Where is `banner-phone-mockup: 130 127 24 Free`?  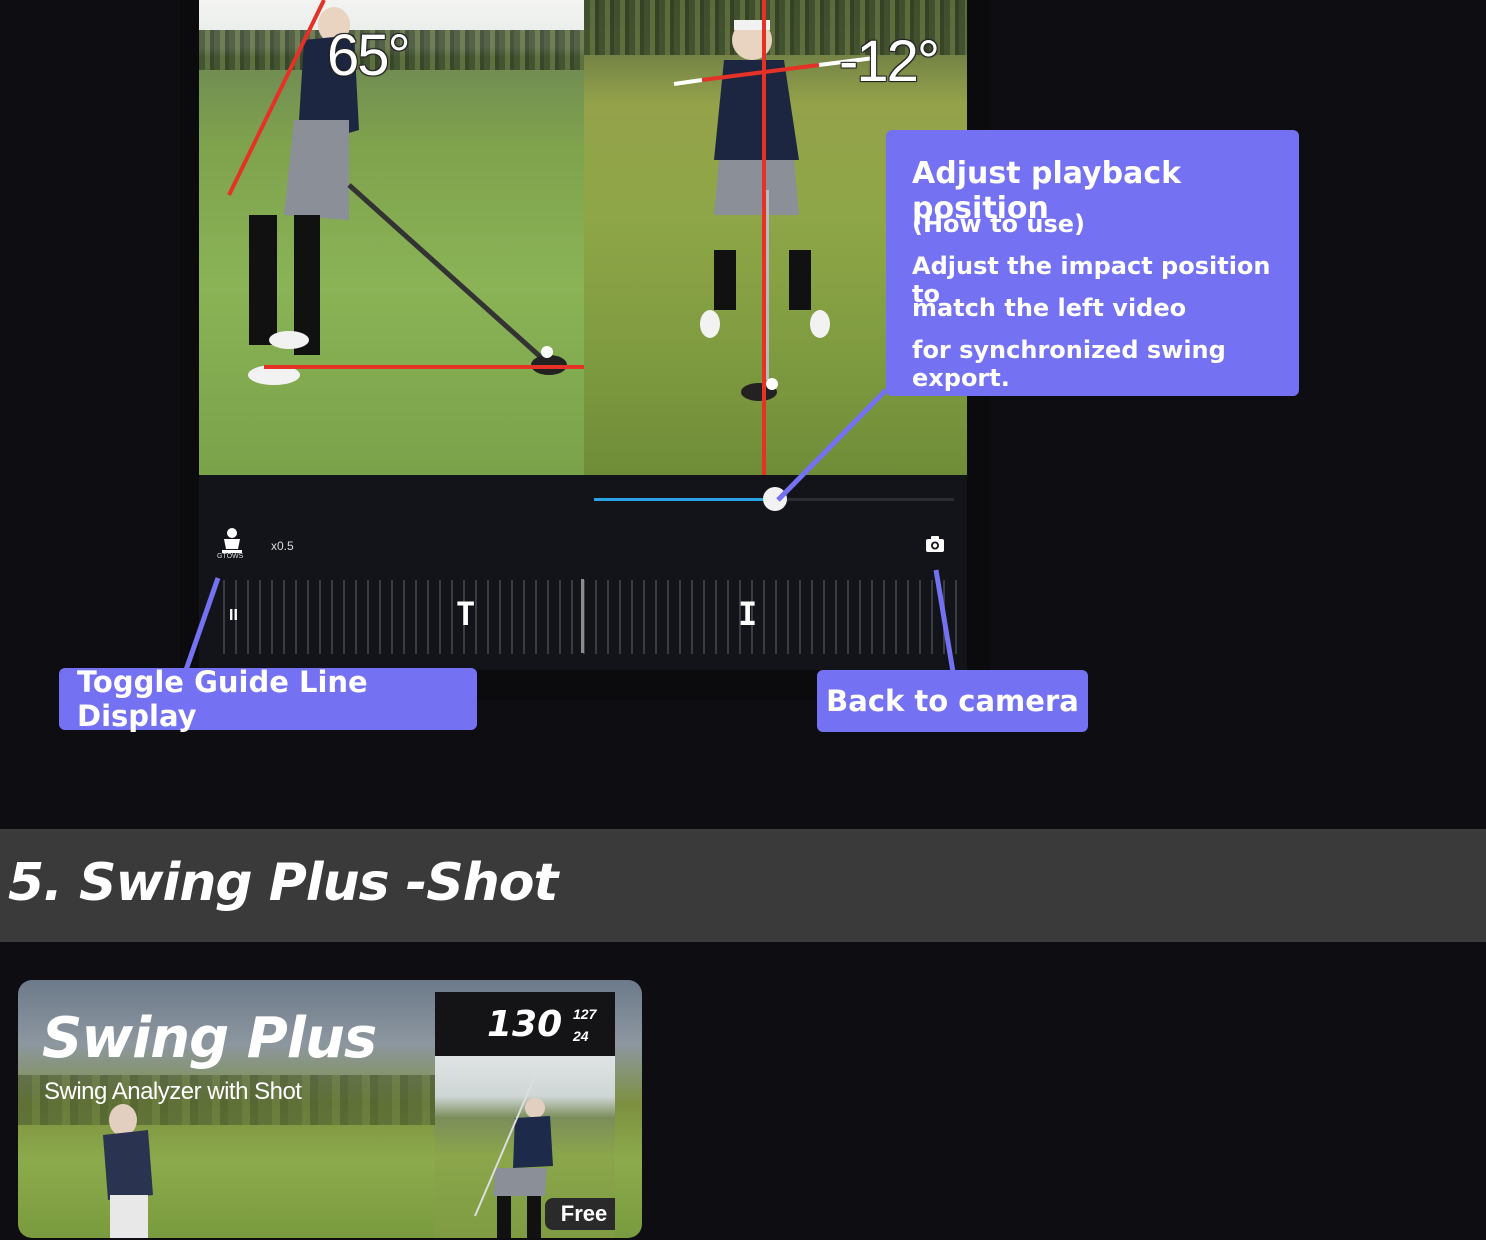
banner-phone-mockup: 130 127 24 Free is located at coordinates (525, 1115).